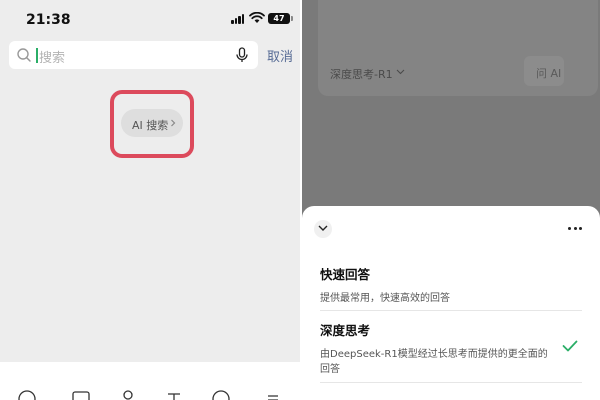 Image resolution: width=600 pixels, height=400 pixels. I want to click on search-placeholder: 搜索, so click(52, 58).